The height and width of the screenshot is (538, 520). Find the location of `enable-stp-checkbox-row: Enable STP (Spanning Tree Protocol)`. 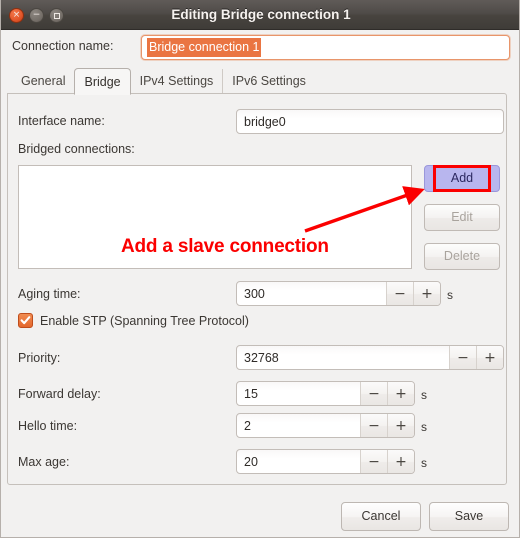

enable-stp-checkbox-row: Enable STP (Spanning Tree Protocol) is located at coordinates (133, 320).